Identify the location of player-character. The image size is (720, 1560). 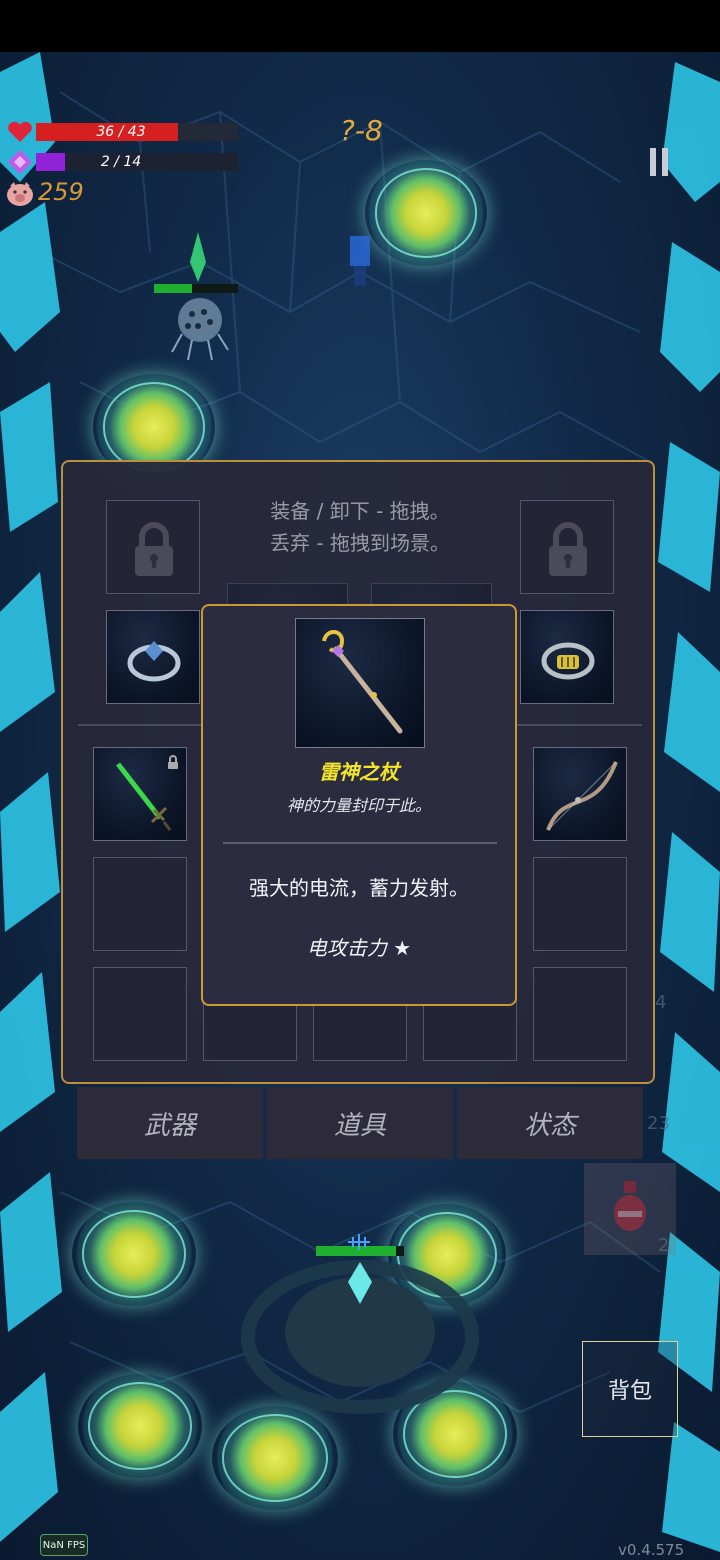
(360, 261).